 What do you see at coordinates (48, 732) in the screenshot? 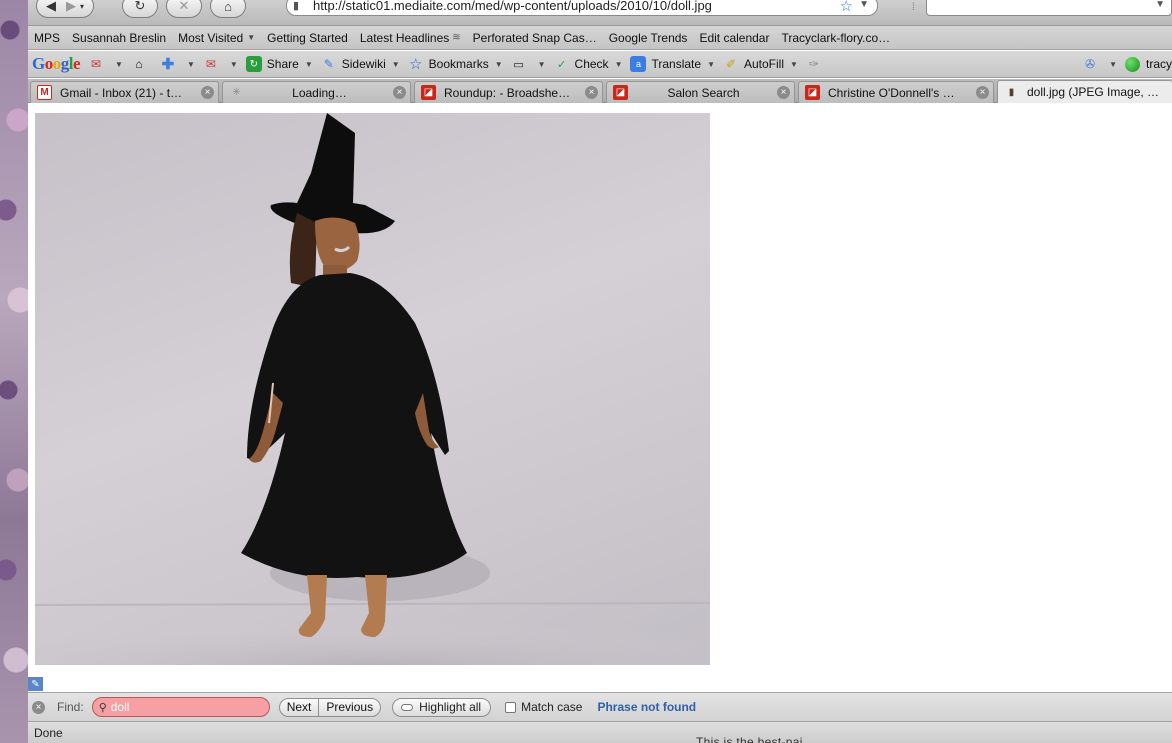
I see `status-text: Done` at bounding box center [48, 732].